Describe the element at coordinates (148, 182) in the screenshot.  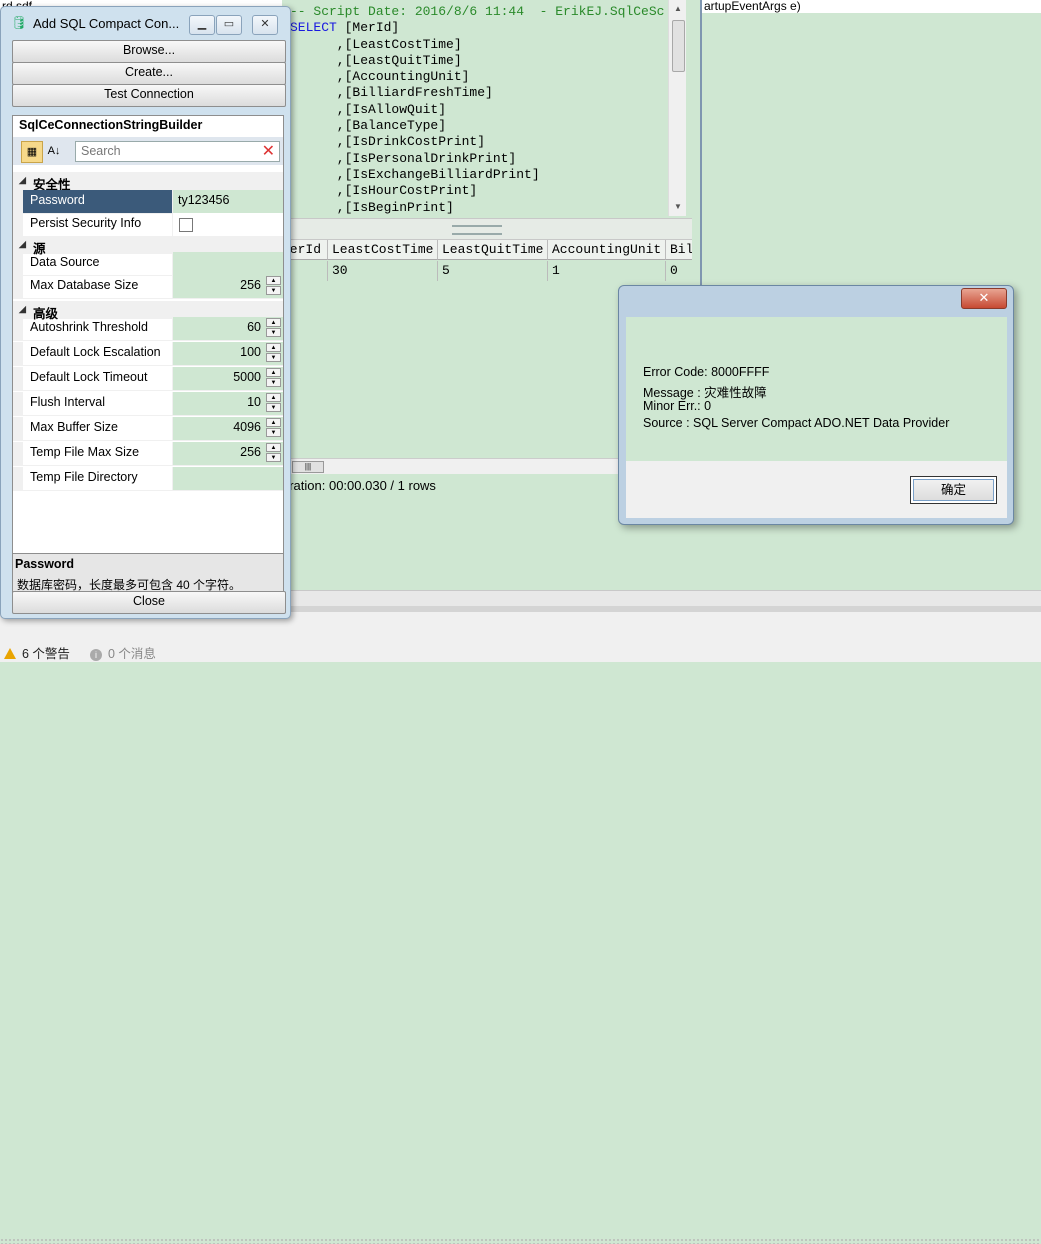
I see `category-security: ◢ 安全性` at that location.